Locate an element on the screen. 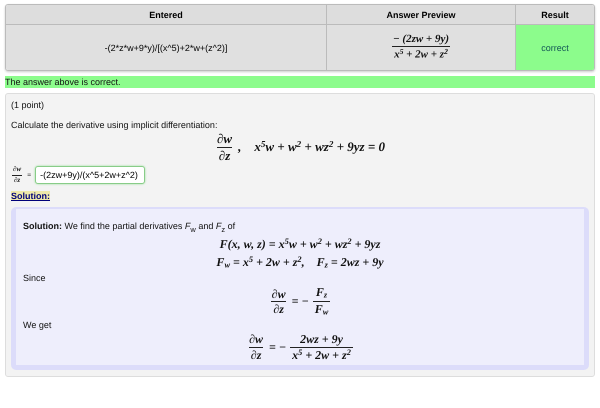 Image resolution: width=600 pixels, height=408 pixels. result-cell: correct is located at coordinates (555, 47).